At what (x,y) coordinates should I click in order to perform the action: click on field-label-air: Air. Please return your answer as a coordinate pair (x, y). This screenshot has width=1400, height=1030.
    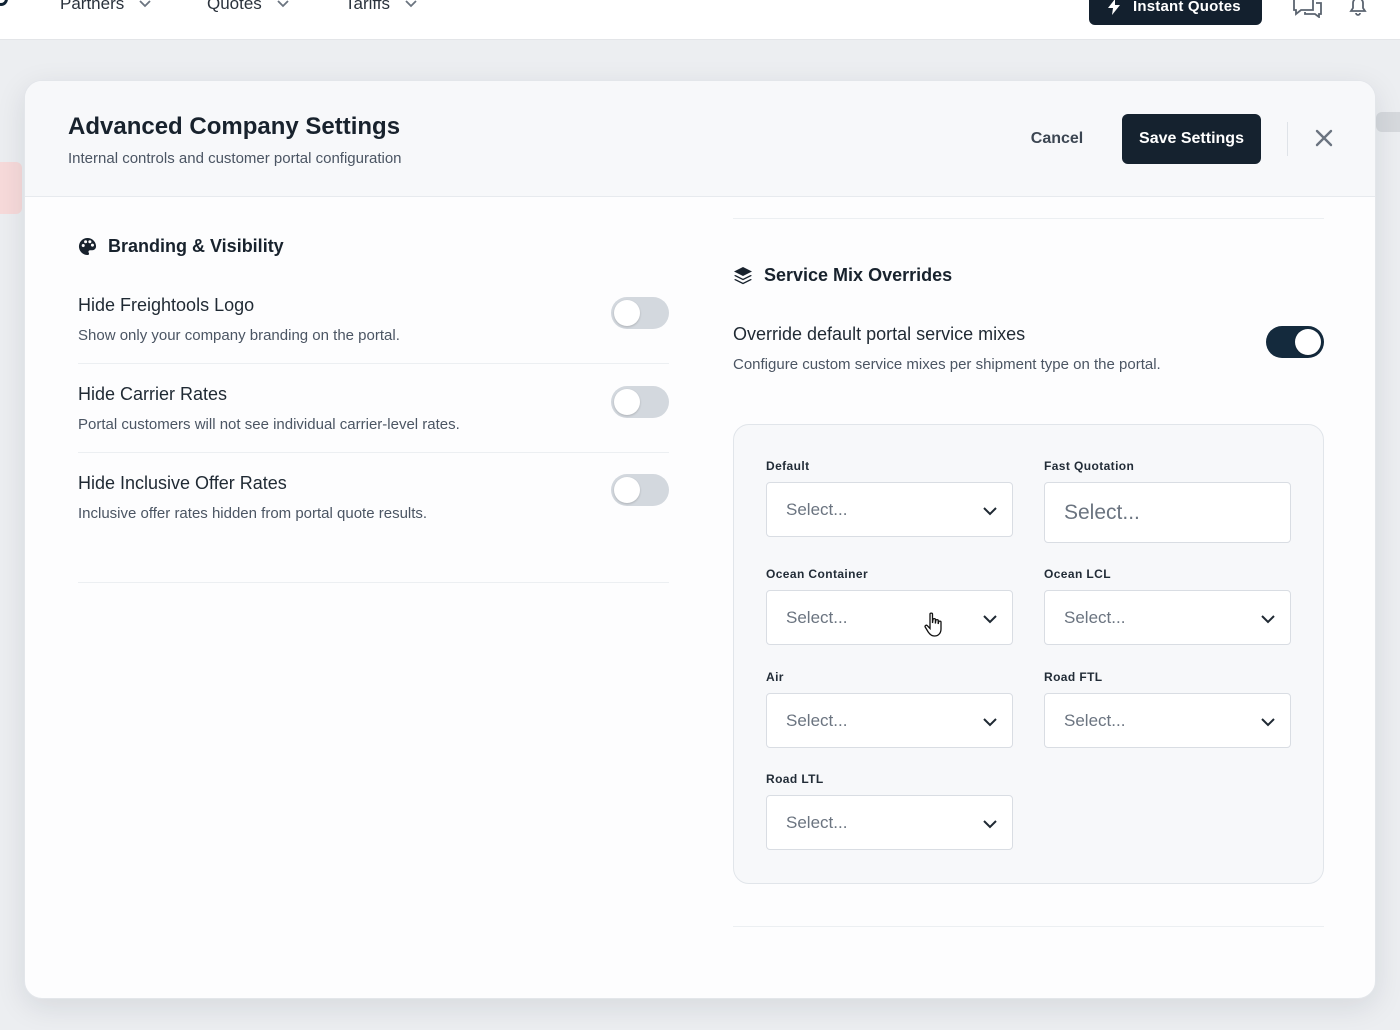
    Looking at the image, I should click on (775, 677).